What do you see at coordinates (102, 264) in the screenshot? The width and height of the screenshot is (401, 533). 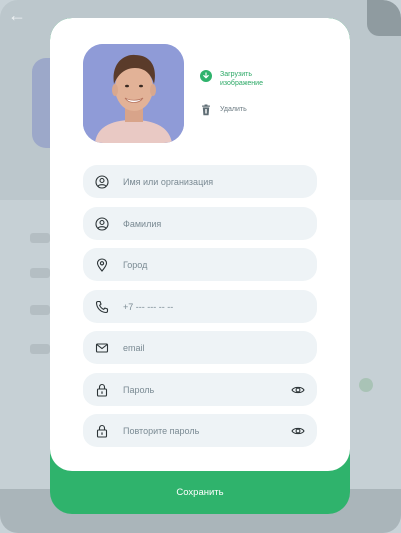 I see `location-pin-icon` at bounding box center [102, 264].